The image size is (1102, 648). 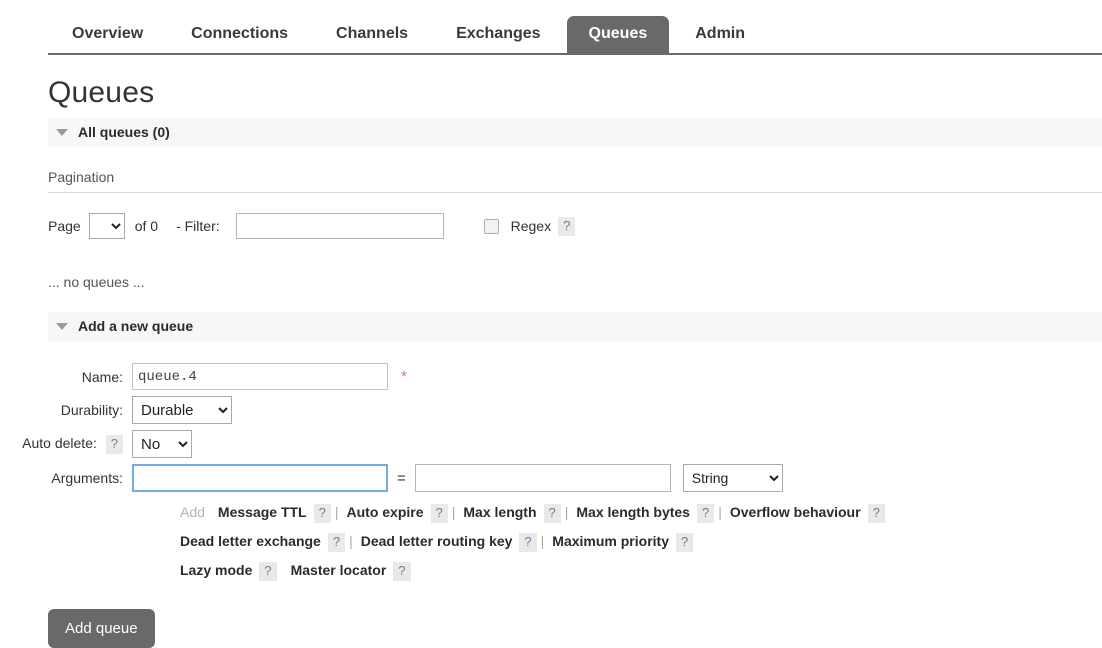 I want to click on auto-delete-select: No, so click(x=162, y=444).